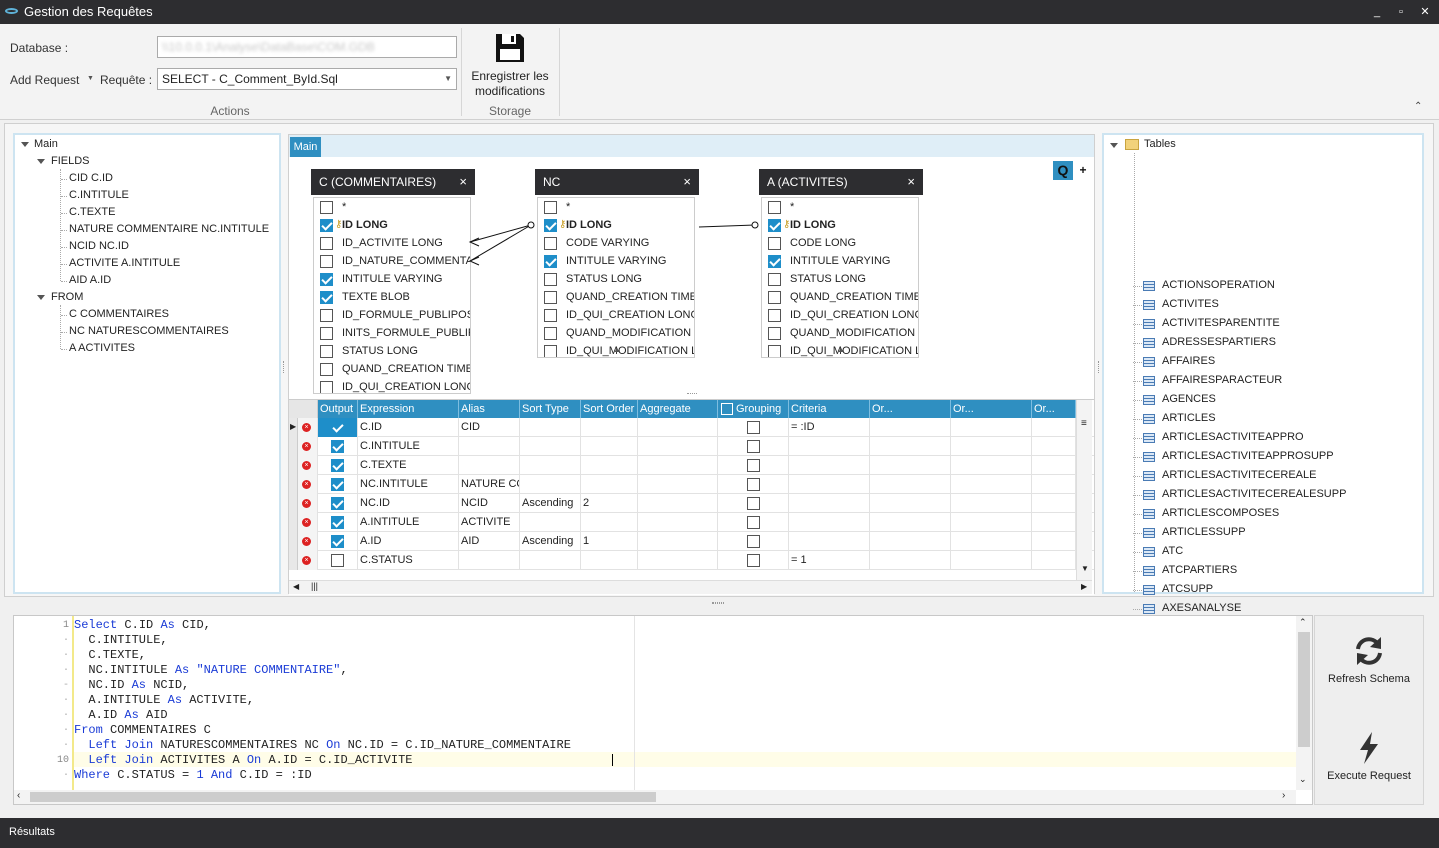 Image resolution: width=1439 pixels, height=848 pixels. I want to click on table-list-item: ATC, so click(1273, 553).